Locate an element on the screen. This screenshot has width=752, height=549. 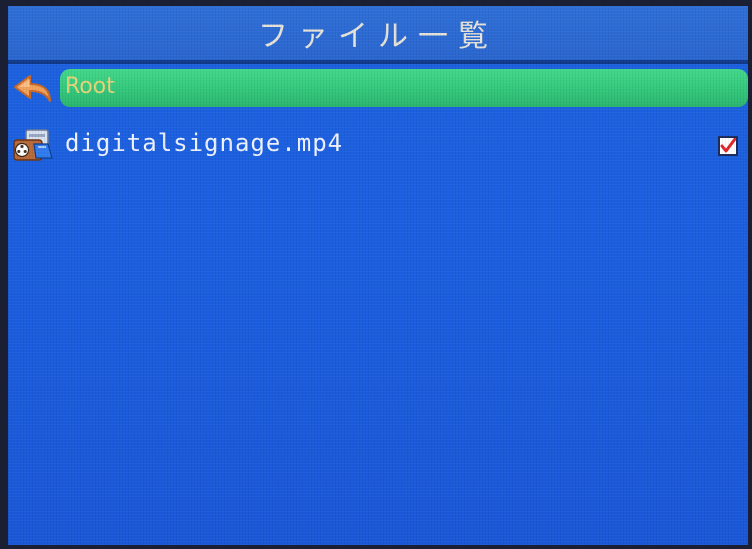
checkmark-icon is located at coordinates (728, 145).